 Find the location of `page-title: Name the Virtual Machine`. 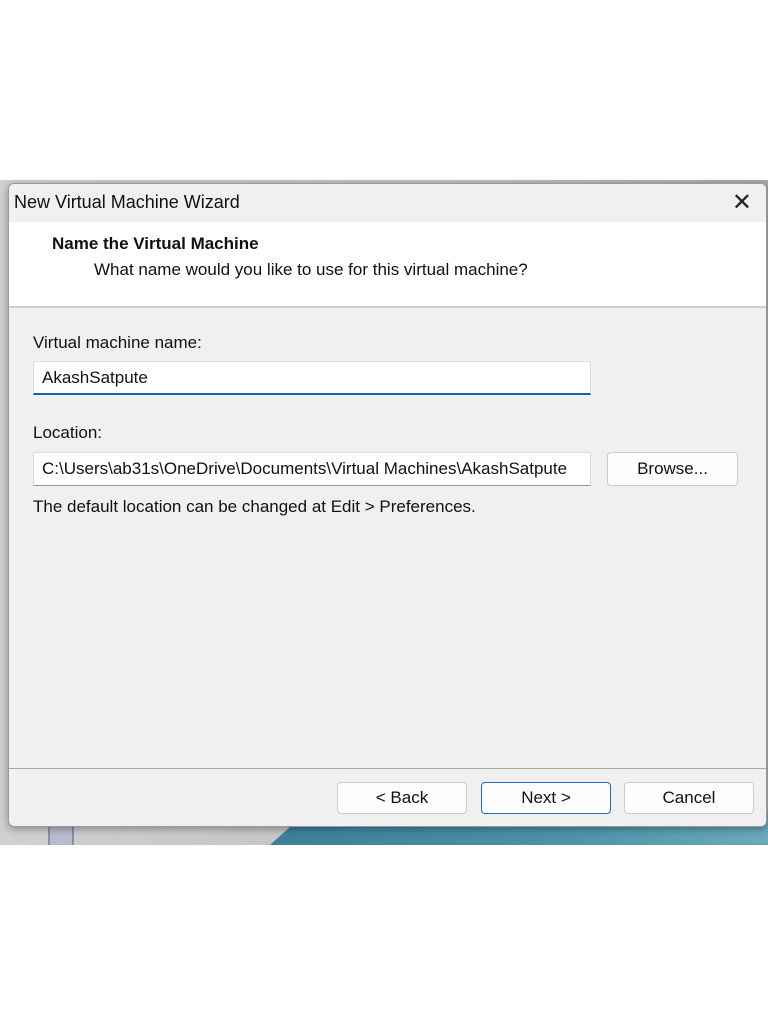

page-title: Name the Virtual Machine is located at coordinates (155, 243).